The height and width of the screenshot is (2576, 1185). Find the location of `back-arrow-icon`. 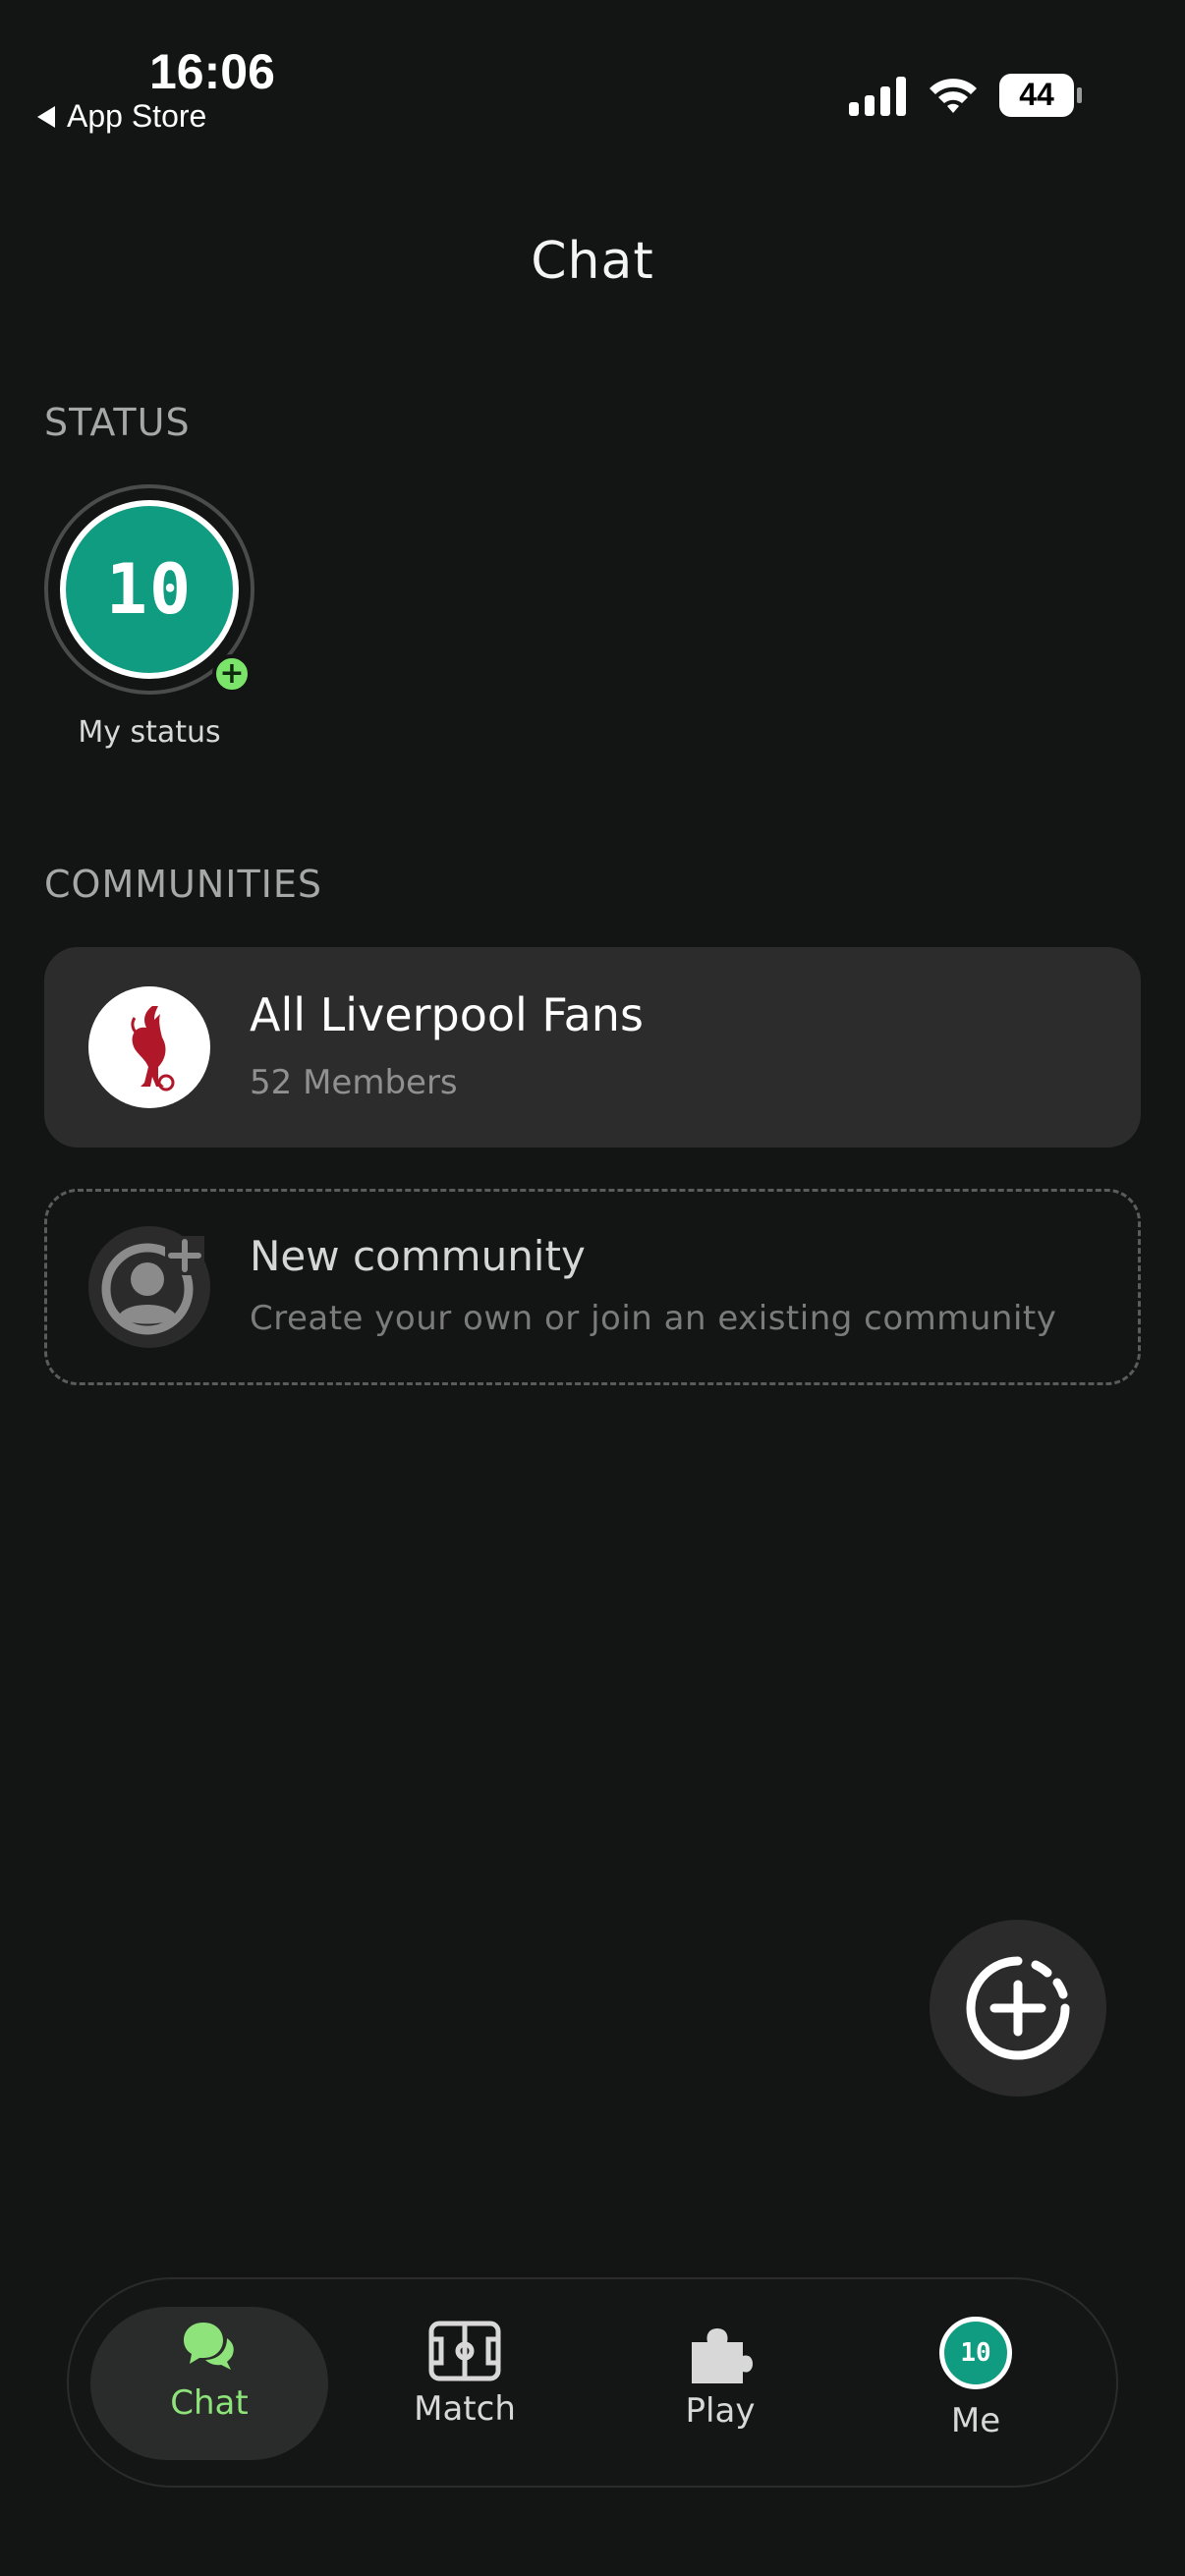

back-arrow-icon is located at coordinates (46, 116).